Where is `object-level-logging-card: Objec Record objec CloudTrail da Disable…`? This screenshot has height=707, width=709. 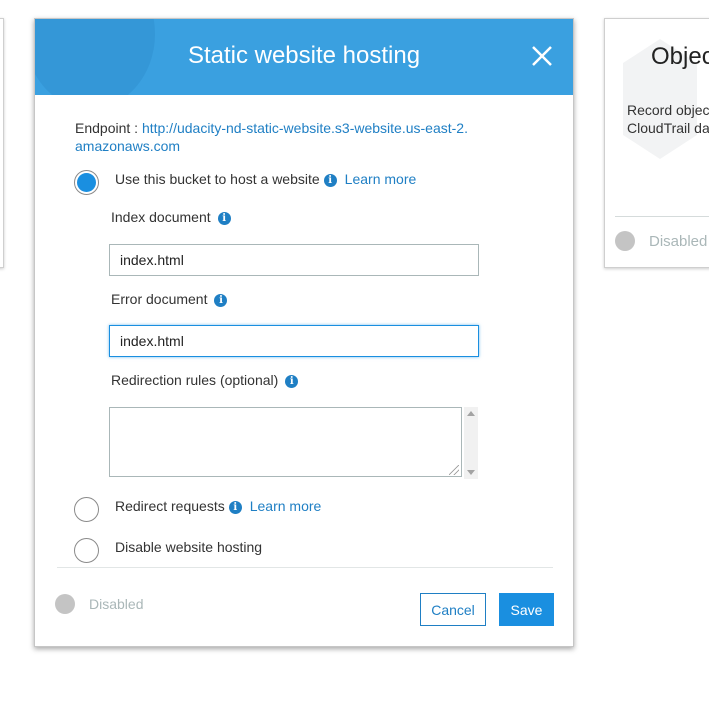 object-level-logging-card: Objec Record objec CloudTrail da Disable… is located at coordinates (656, 143).